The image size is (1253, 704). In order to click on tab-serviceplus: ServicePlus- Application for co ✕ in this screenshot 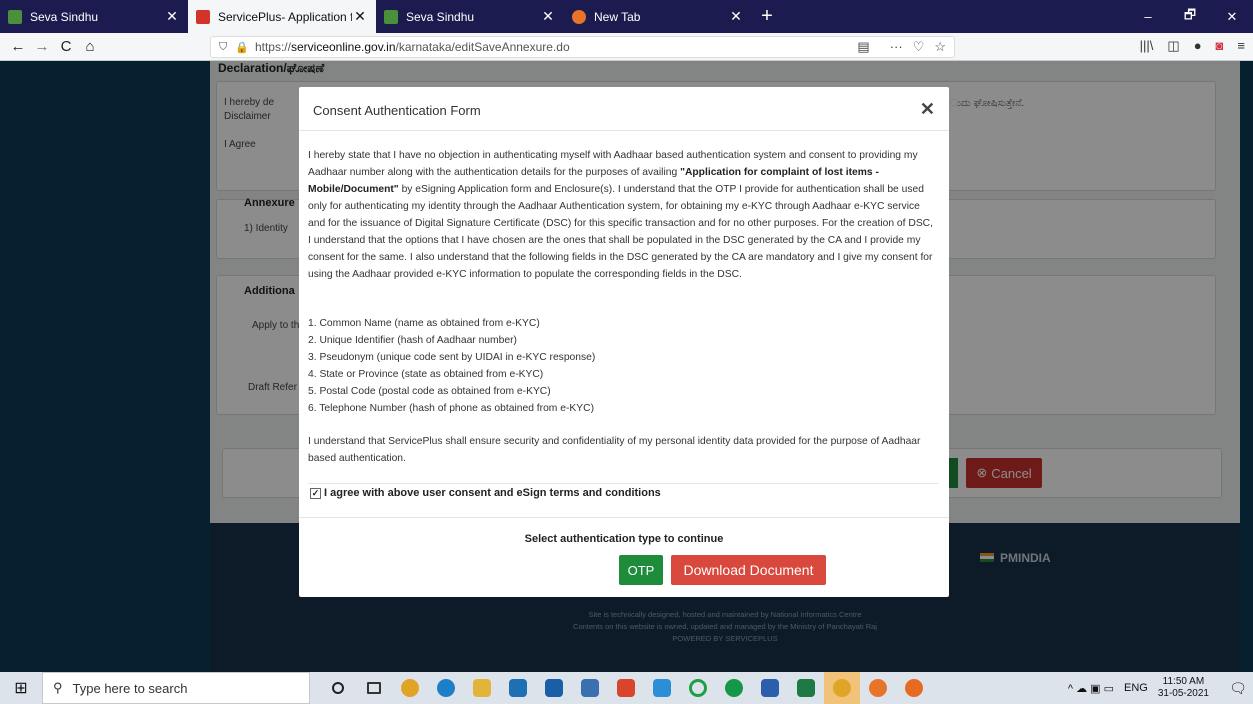, I will do `click(282, 16)`.